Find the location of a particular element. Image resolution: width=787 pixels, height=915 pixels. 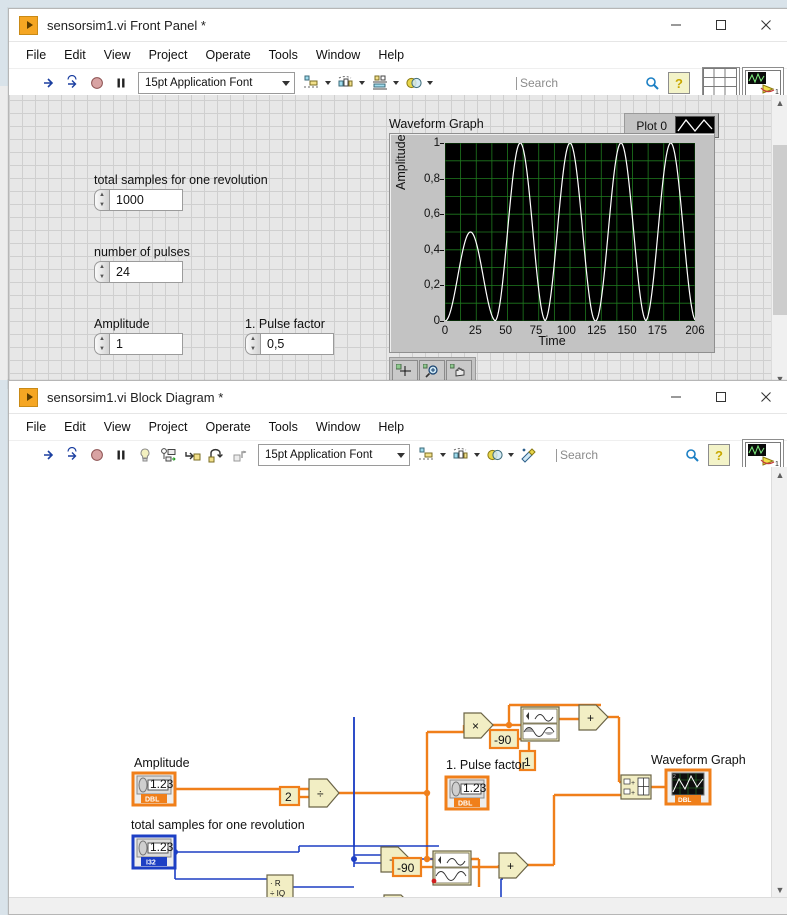

block-diagram-hscrollbar is located at coordinates (398, 905).